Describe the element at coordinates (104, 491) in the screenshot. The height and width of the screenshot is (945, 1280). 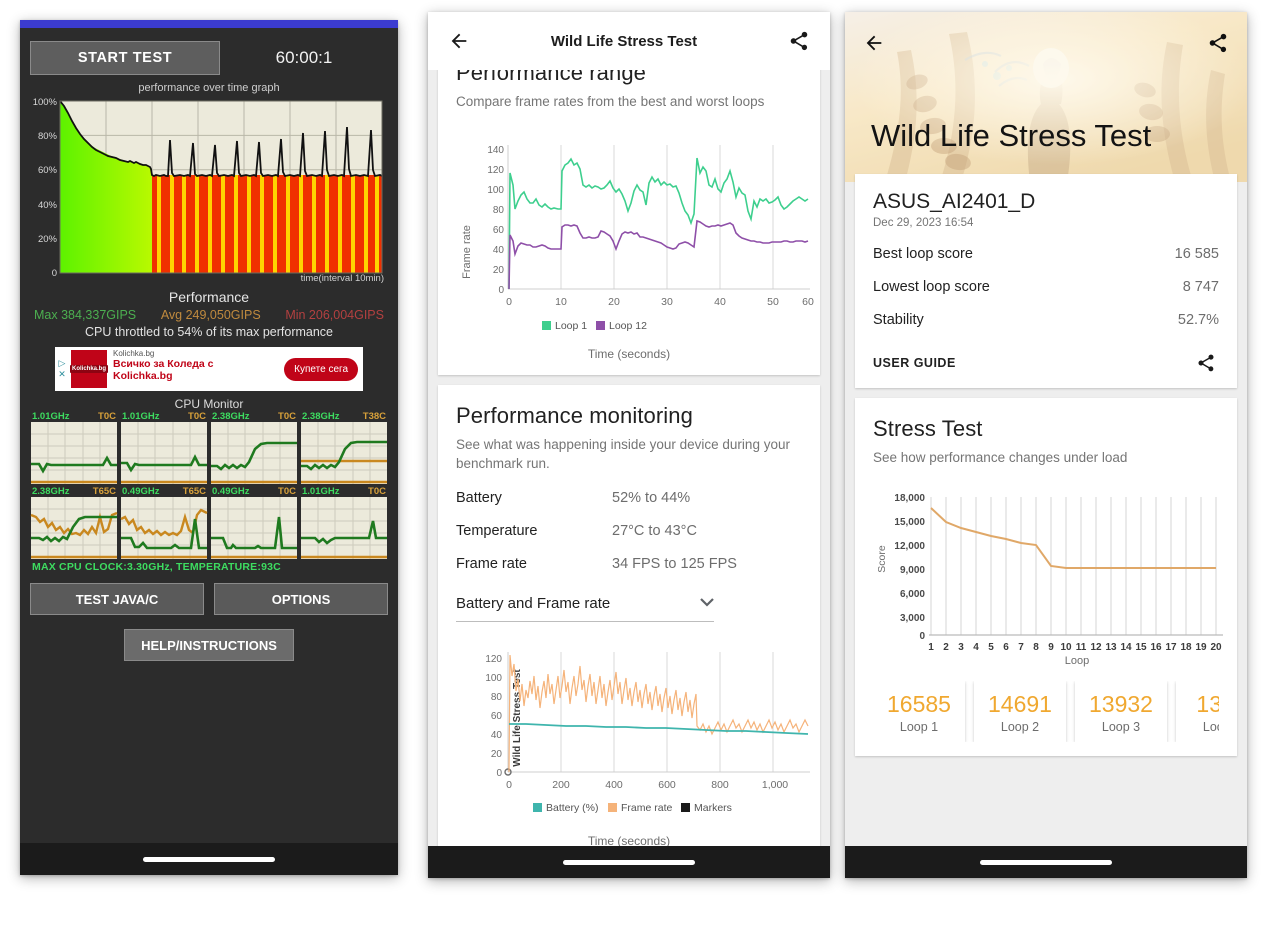
I see `cpu-core-temp: T65C` at that location.